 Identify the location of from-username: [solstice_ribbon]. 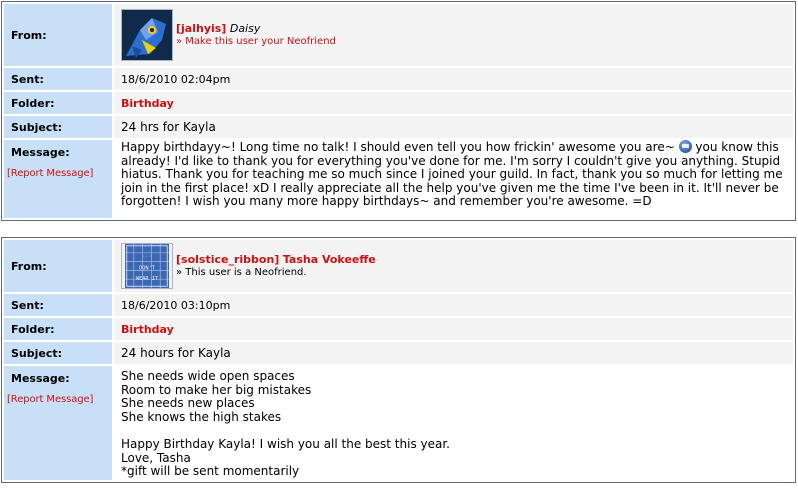
(227, 259).